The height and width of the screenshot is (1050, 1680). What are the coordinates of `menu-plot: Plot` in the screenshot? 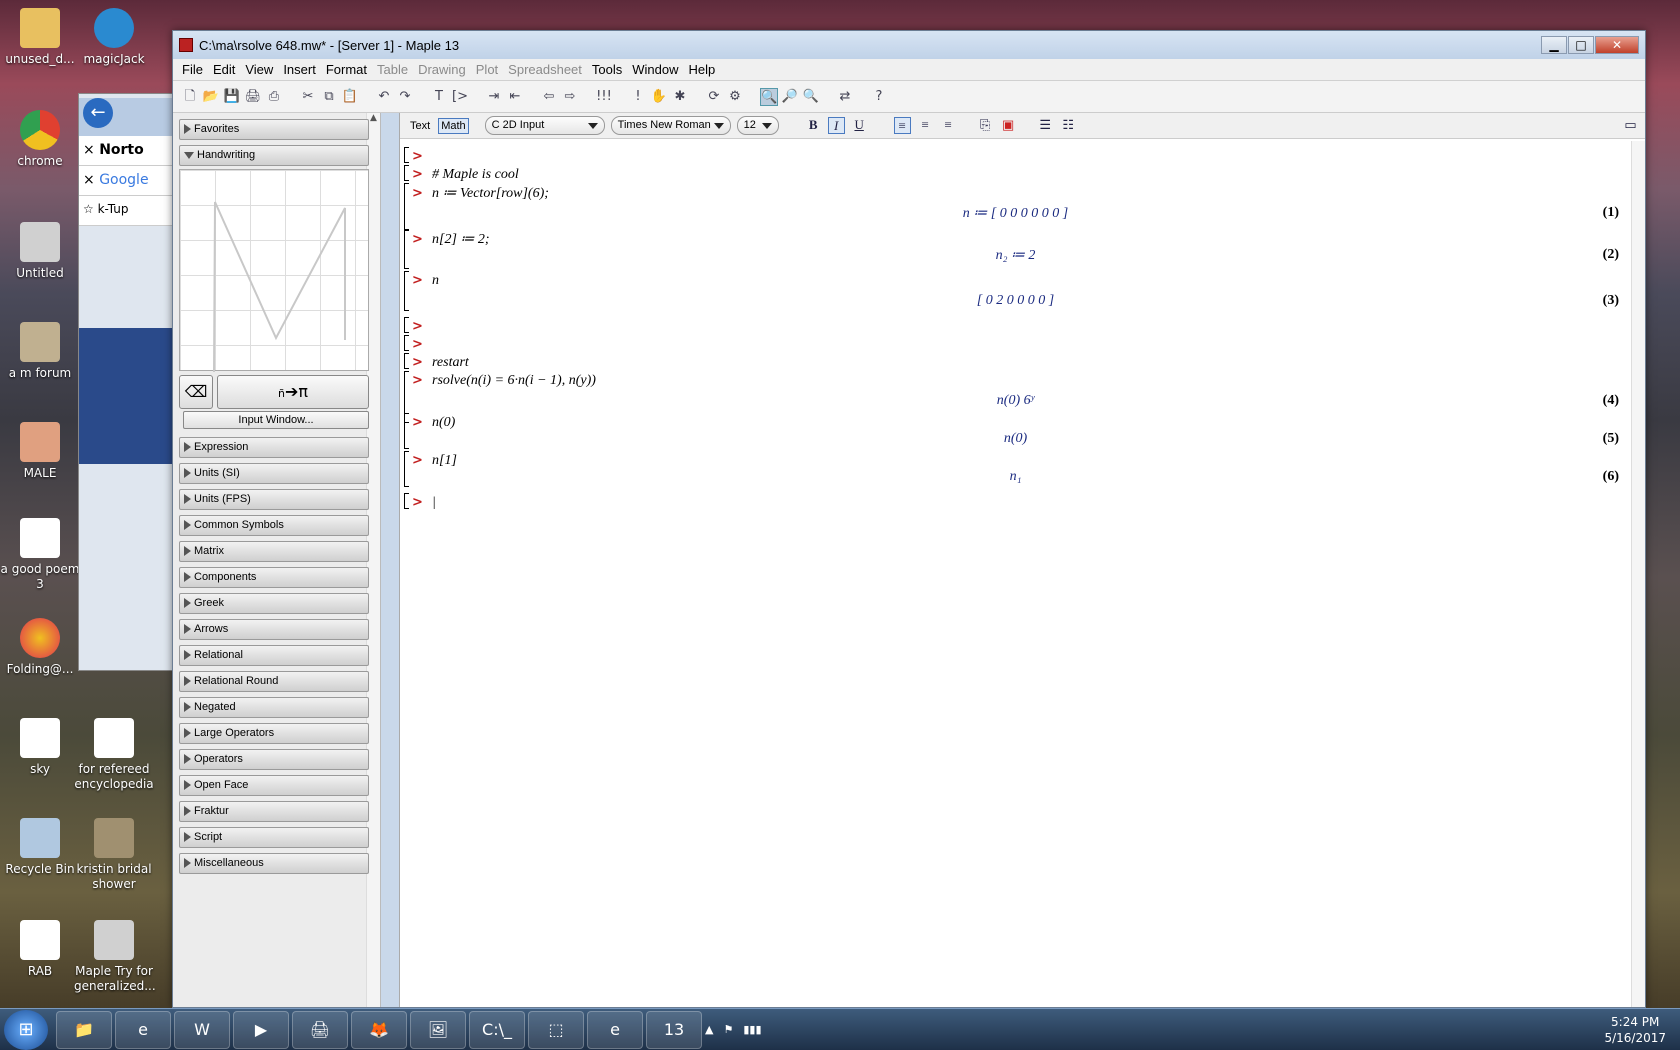 It's located at (487, 69).